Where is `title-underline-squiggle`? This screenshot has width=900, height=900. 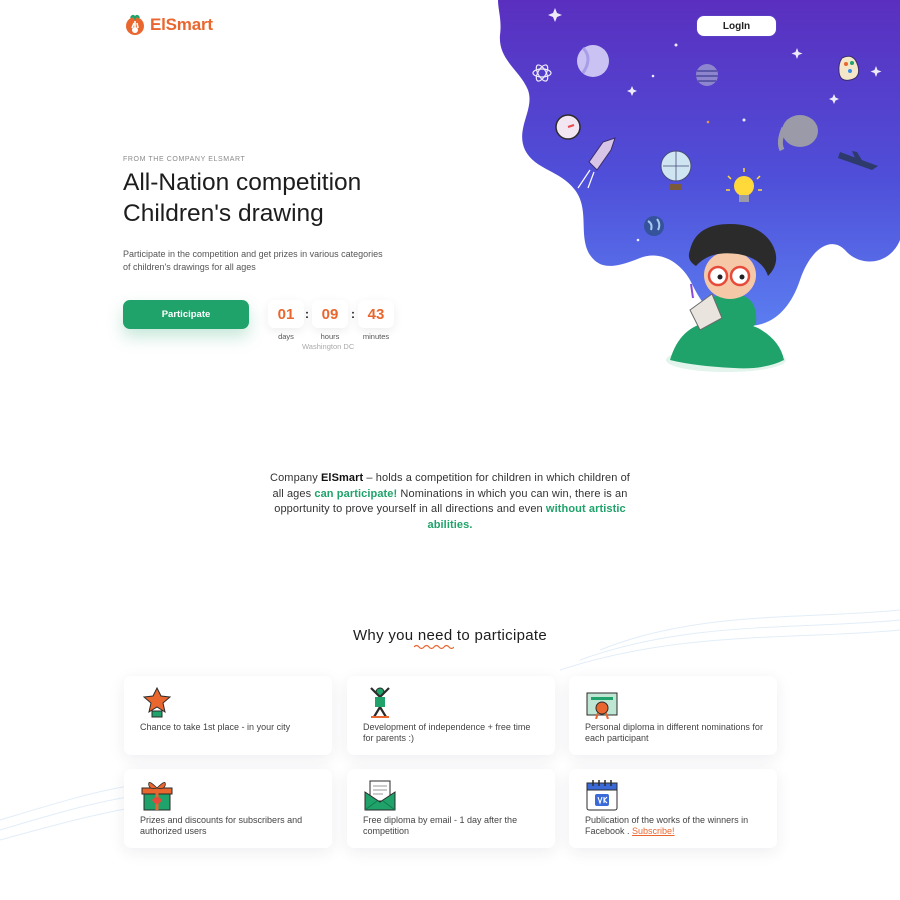 title-underline-squiggle is located at coordinates (434, 647).